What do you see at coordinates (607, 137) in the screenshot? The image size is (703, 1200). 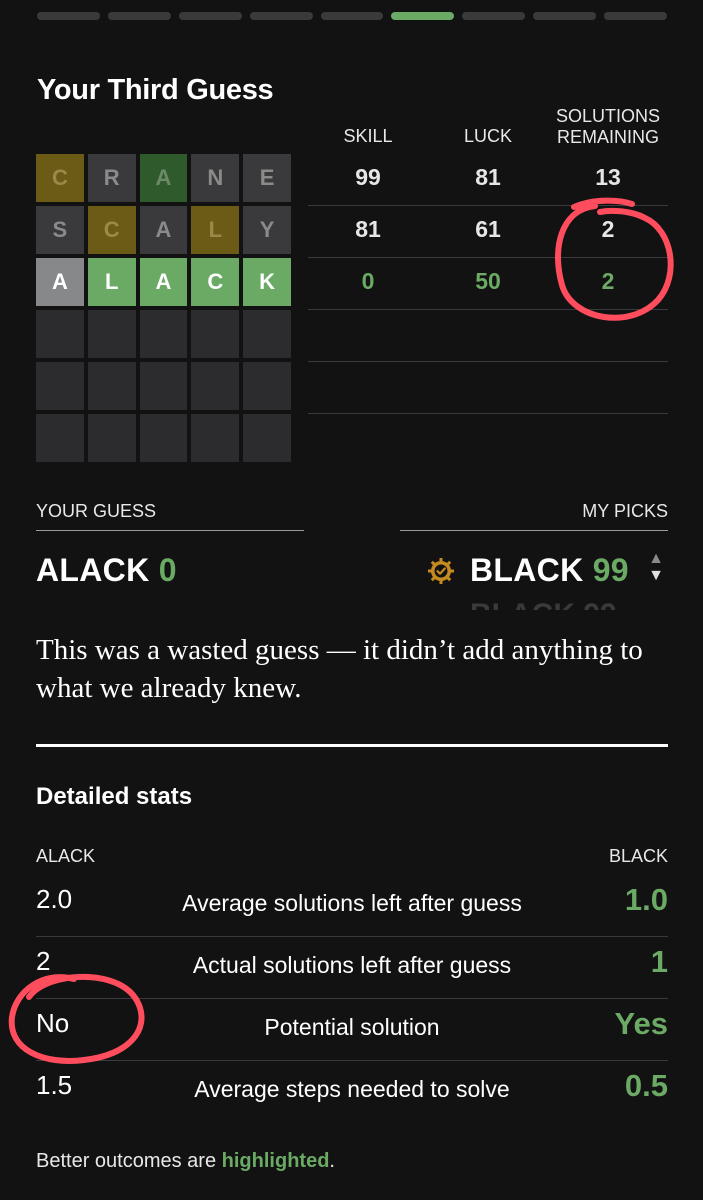 I see `solutions-header-line2: REMAINING` at bounding box center [607, 137].